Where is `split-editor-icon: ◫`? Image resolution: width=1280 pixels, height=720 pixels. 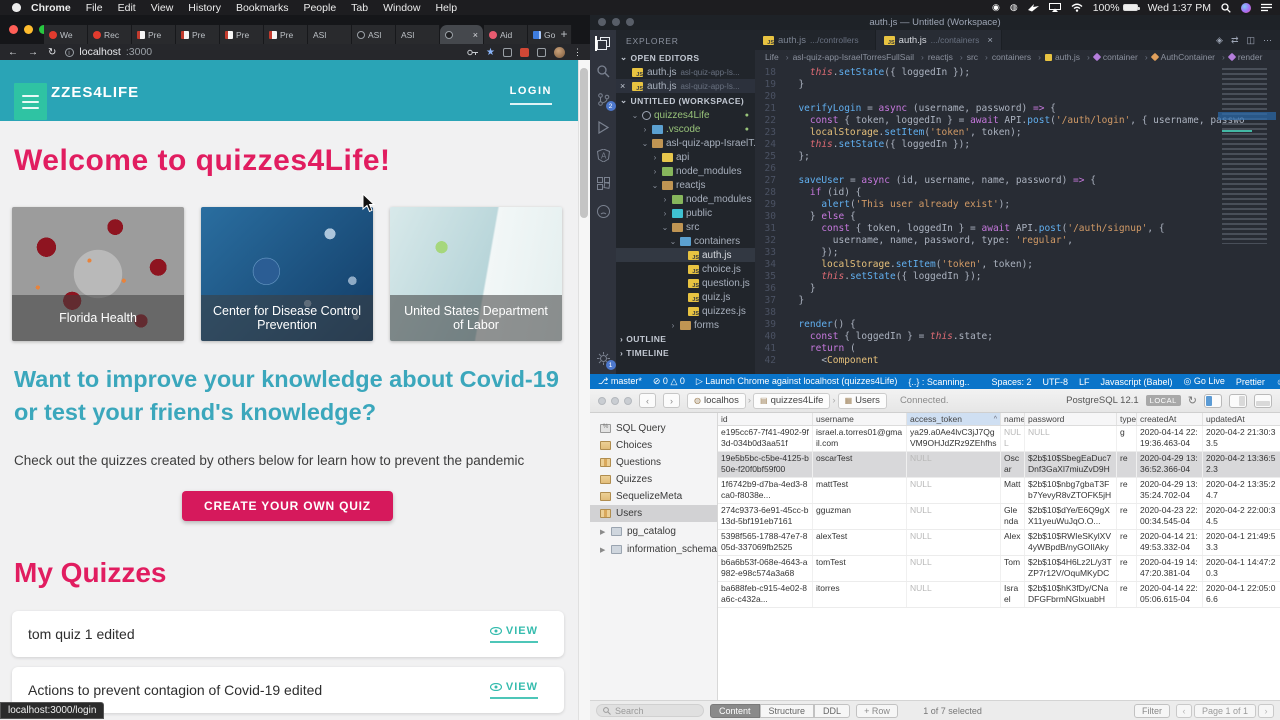
split-editor-icon: ◫ is located at coordinates (1250, 40).